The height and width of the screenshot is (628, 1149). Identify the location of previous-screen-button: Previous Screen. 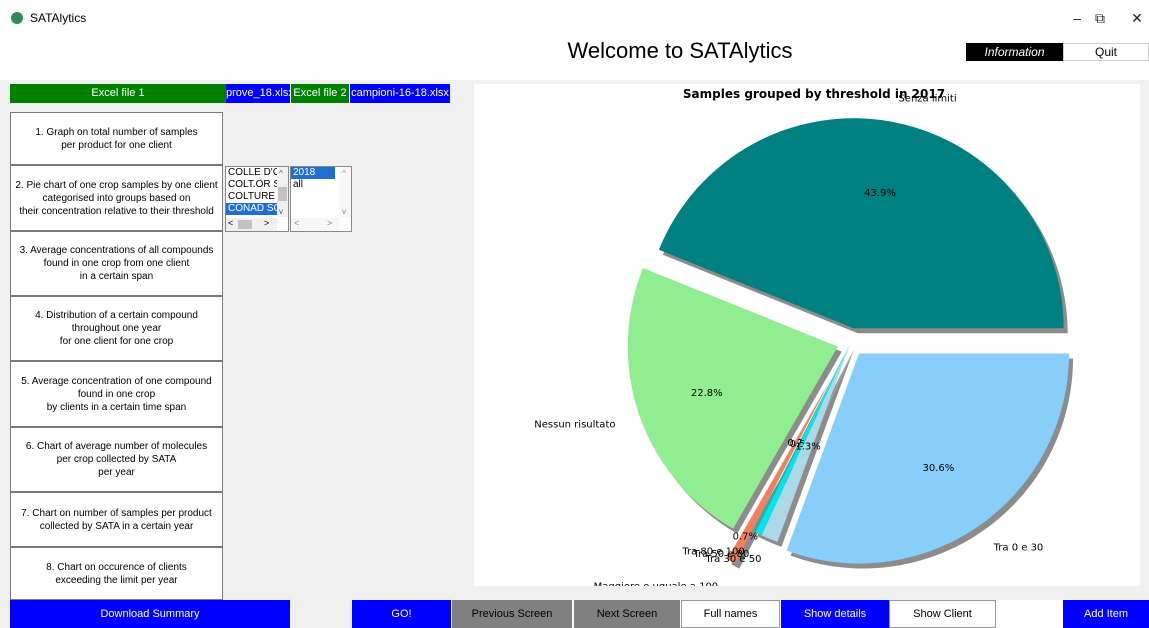
(512, 614).